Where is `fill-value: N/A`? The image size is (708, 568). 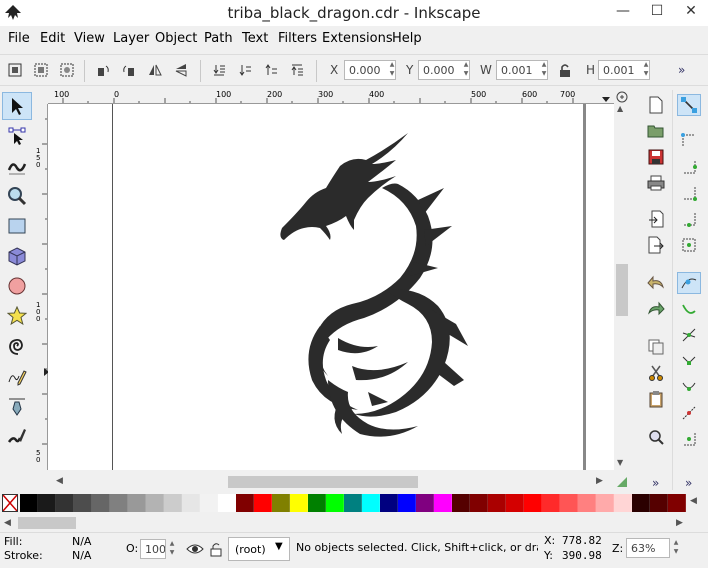 fill-value: N/A is located at coordinates (81, 541).